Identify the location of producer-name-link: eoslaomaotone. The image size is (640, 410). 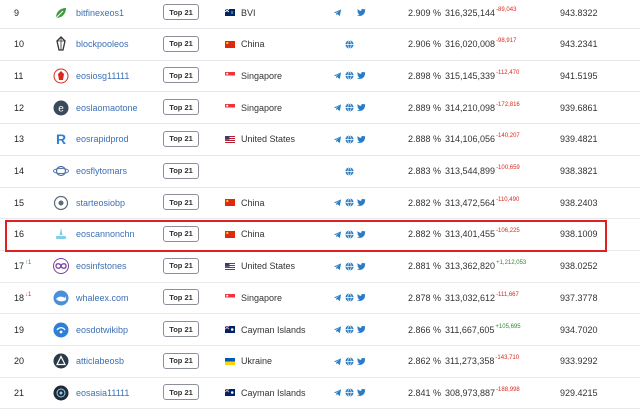
(107, 107).